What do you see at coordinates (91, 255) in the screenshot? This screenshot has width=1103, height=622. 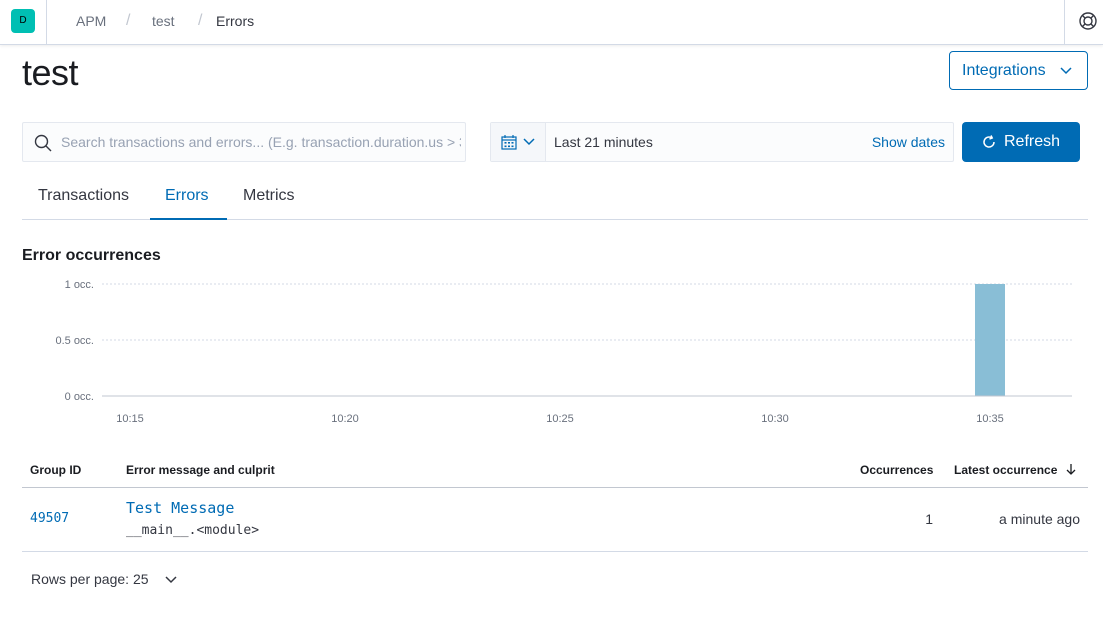 I see `chart-title: Error occurrences` at bounding box center [91, 255].